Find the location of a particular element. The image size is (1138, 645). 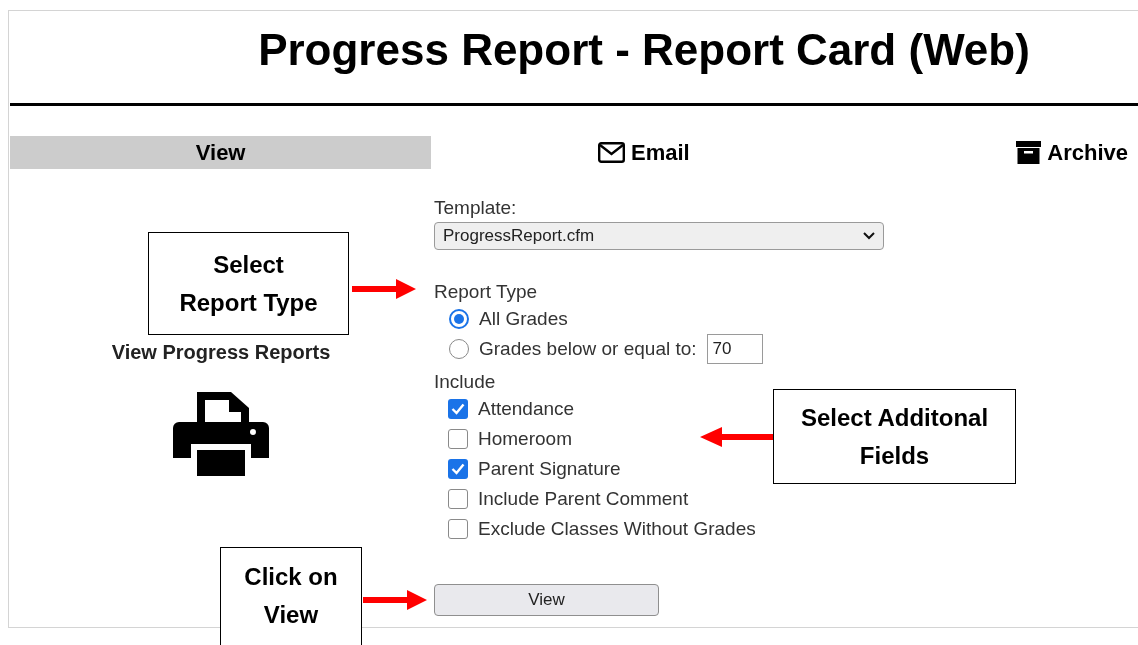

section-label: Include is located at coordinates (465, 382).